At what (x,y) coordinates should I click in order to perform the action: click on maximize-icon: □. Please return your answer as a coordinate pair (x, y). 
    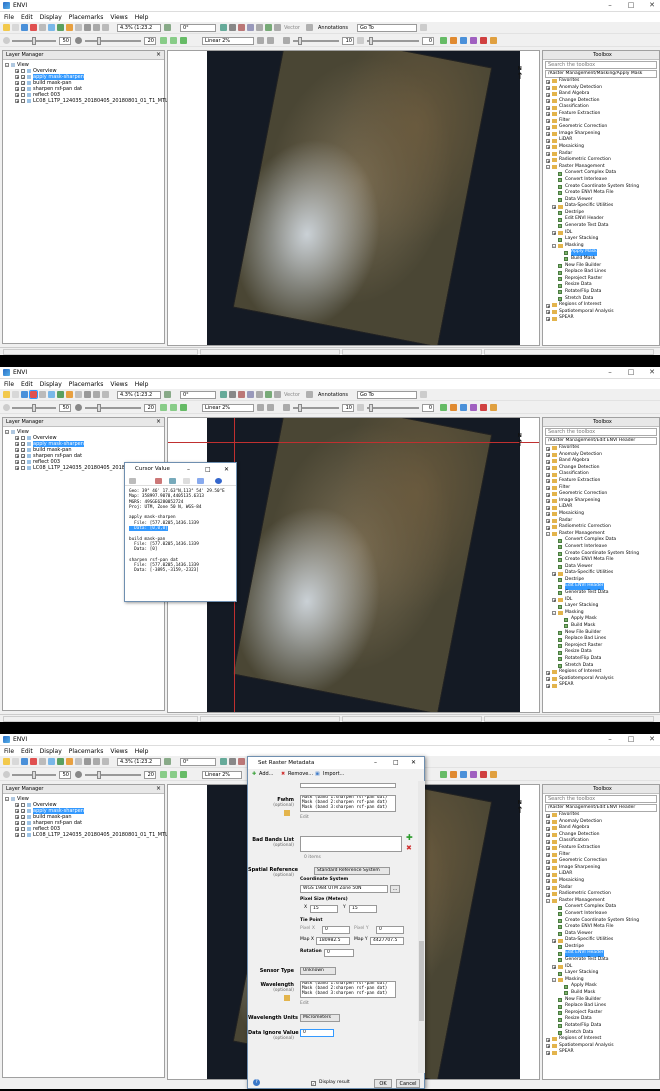
    Looking at the image, I should click on (631, 5).